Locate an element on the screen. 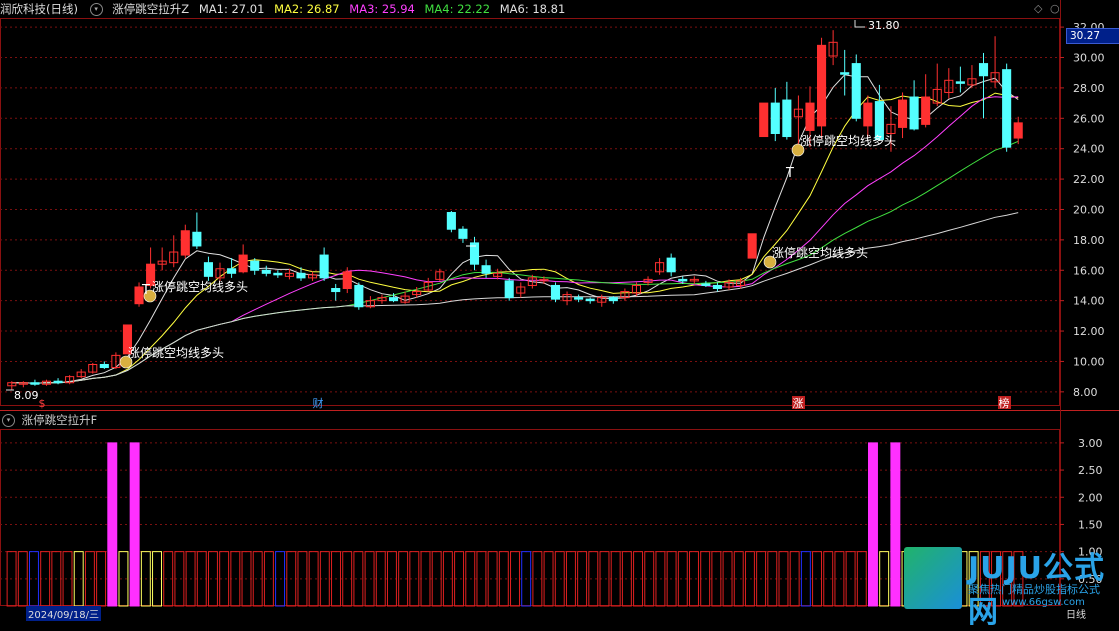 The height and width of the screenshot is (631, 1119). sub-y-tick-label: 2.00 is located at coordinates (1090, 497).